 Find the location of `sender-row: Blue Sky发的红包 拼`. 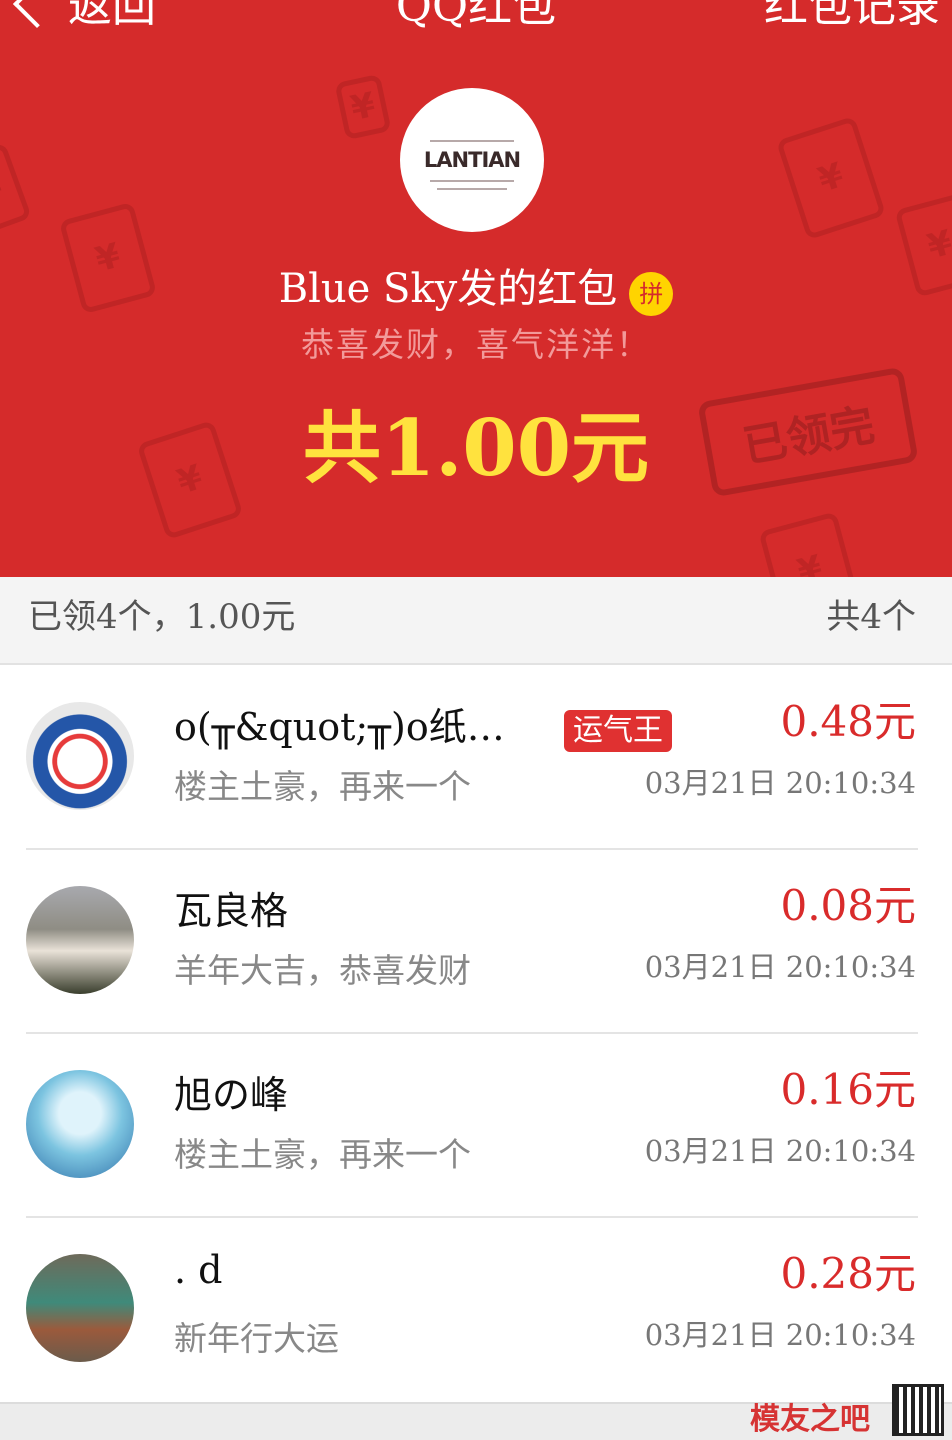

sender-row: Blue Sky发的红包 拼 is located at coordinates (476, 285).